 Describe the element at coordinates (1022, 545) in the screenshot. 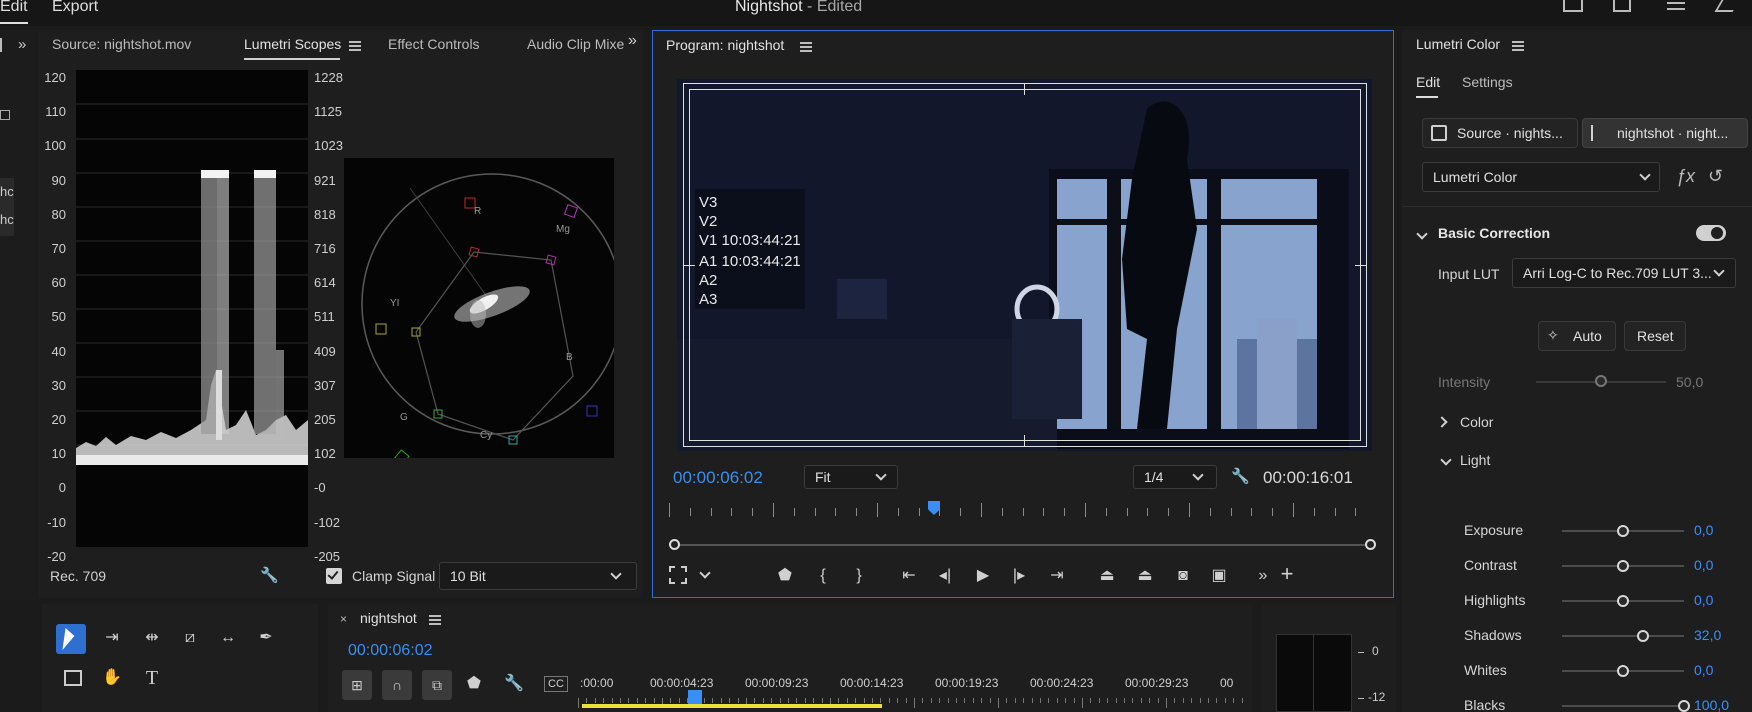

I see `scrub-bar` at that location.